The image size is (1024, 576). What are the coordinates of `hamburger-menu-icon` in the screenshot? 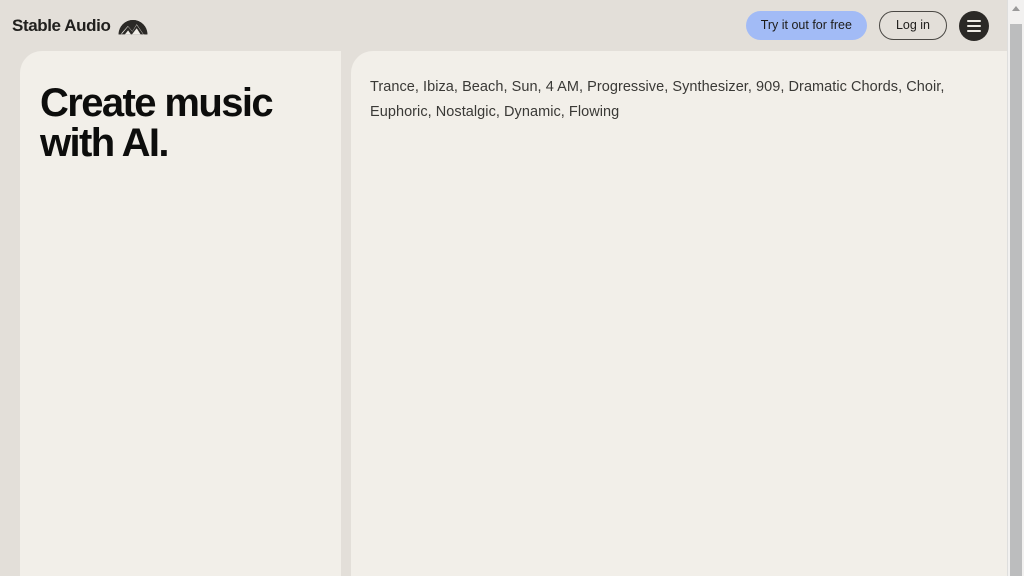 It's located at (974, 25).